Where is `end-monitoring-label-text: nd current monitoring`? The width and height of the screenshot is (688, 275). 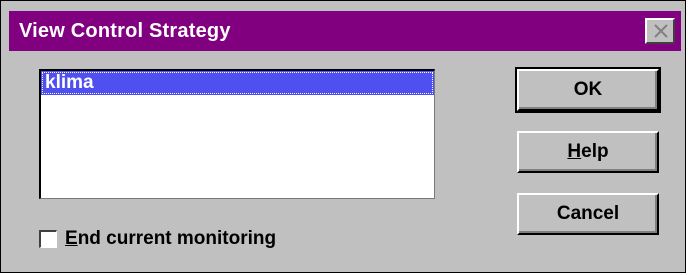 end-monitoring-label-text: nd current monitoring is located at coordinates (177, 238).